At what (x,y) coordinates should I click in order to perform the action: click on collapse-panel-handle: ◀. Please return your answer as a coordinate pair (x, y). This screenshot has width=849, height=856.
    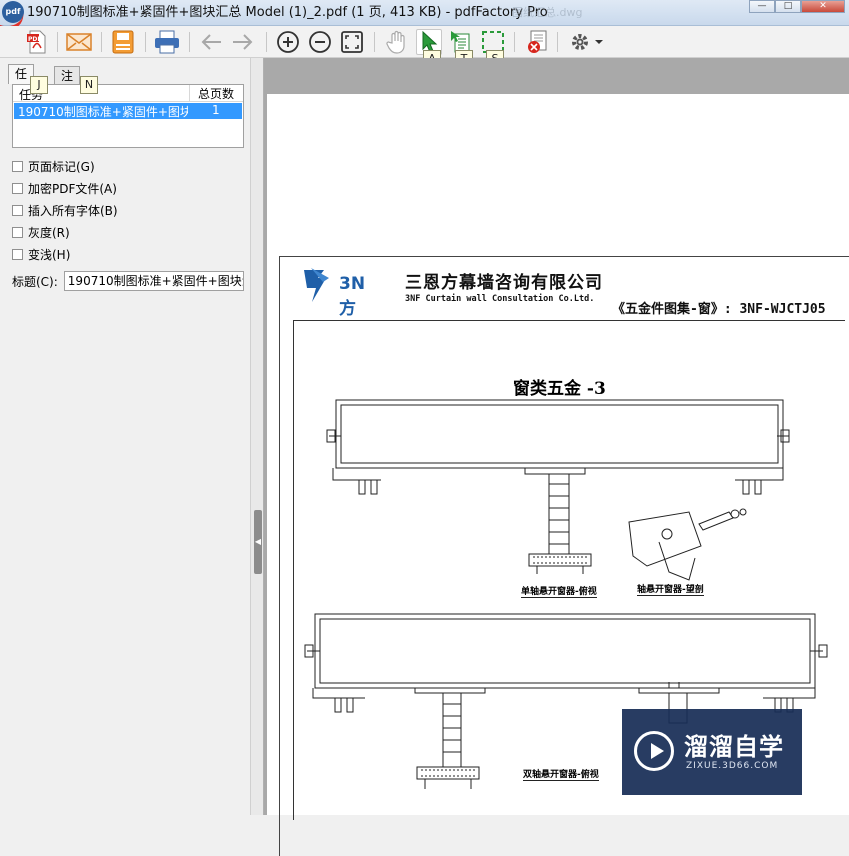
    Looking at the image, I should click on (258, 542).